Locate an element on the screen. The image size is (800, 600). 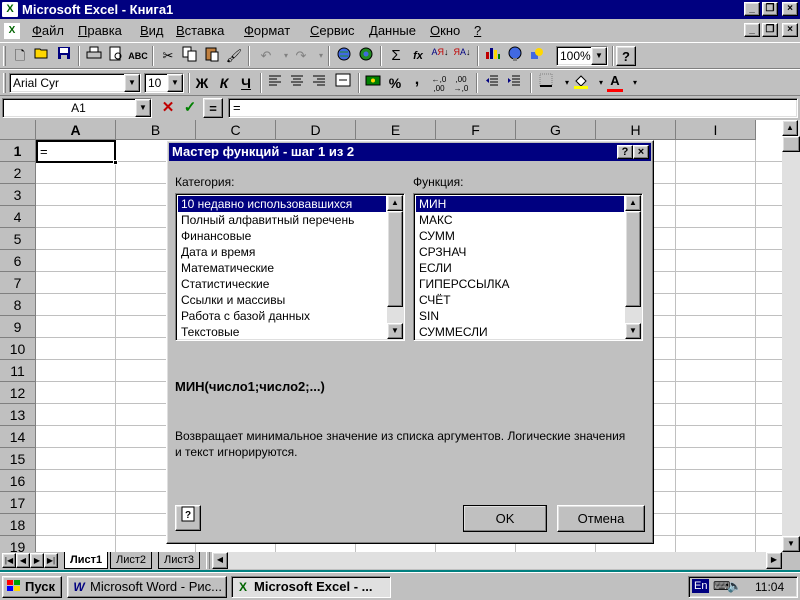
row-header-19: 19 is located at coordinates (18, 544).